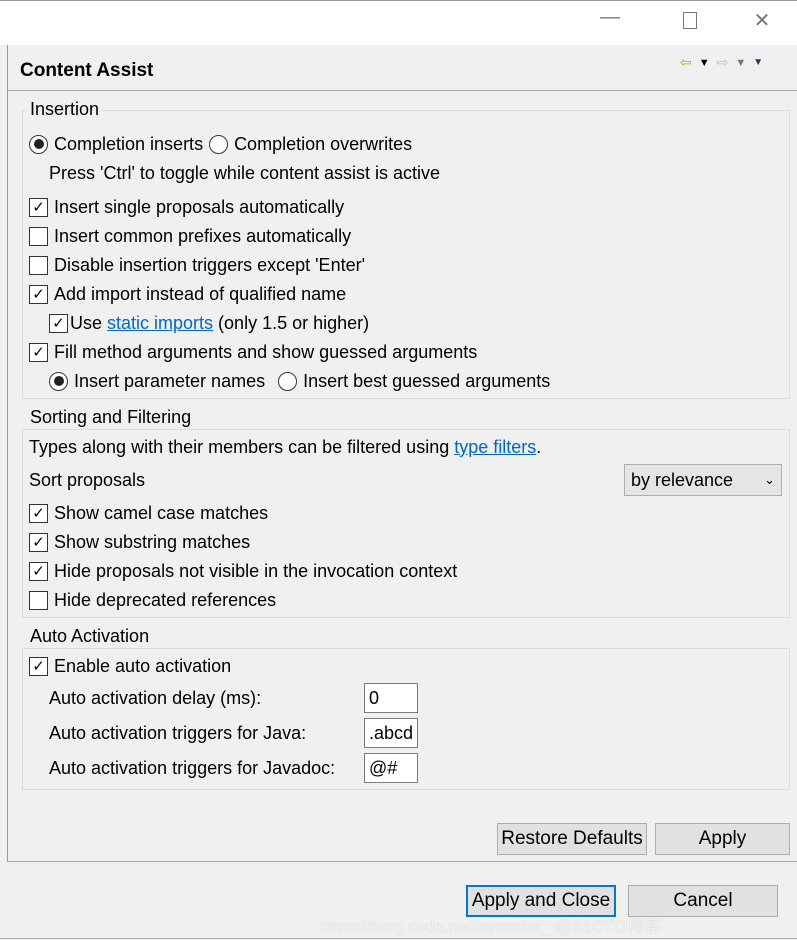 Image resolution: width=797 pixels, height=940 pixels. Describe the element at coordinates (769, 479) in the screenshot. I see `chevron-down-icon: ⌄` at that location.